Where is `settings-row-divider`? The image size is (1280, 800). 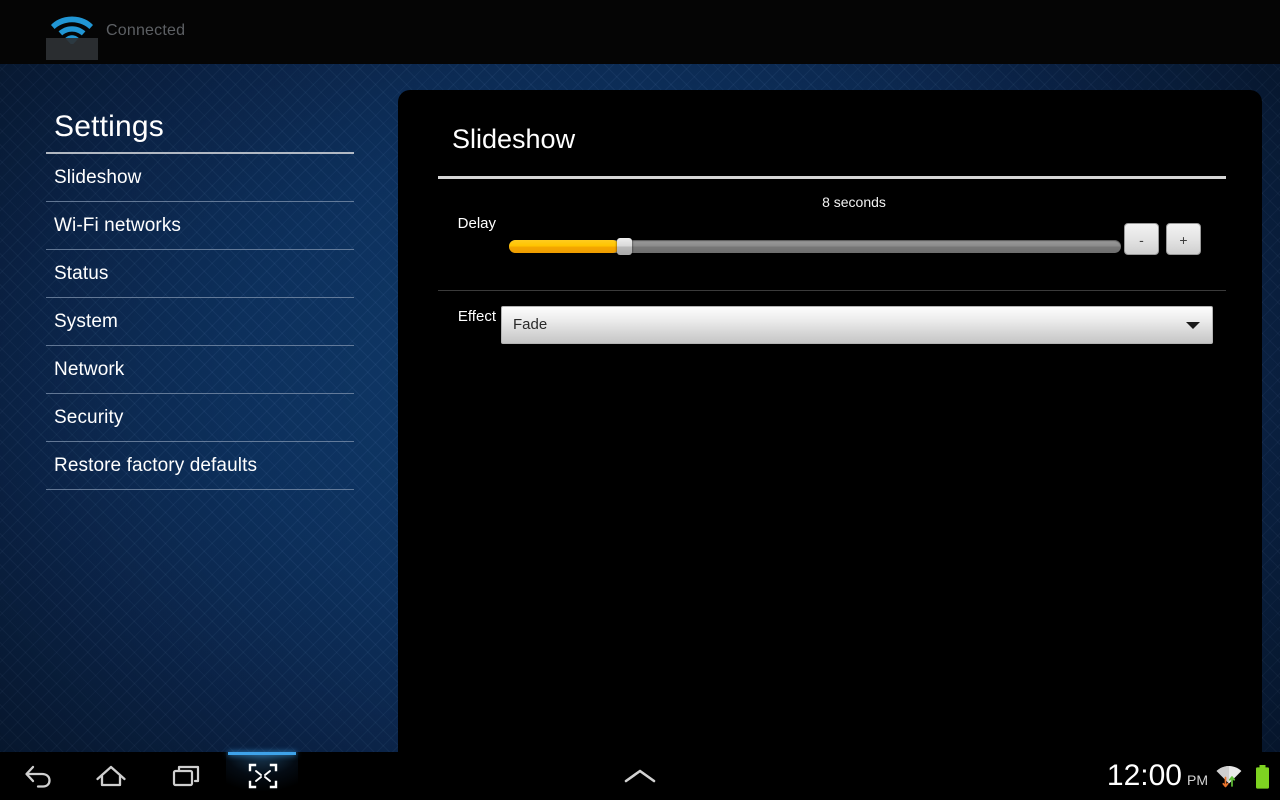
settings-row-divider is located at coordinates (832, 290).